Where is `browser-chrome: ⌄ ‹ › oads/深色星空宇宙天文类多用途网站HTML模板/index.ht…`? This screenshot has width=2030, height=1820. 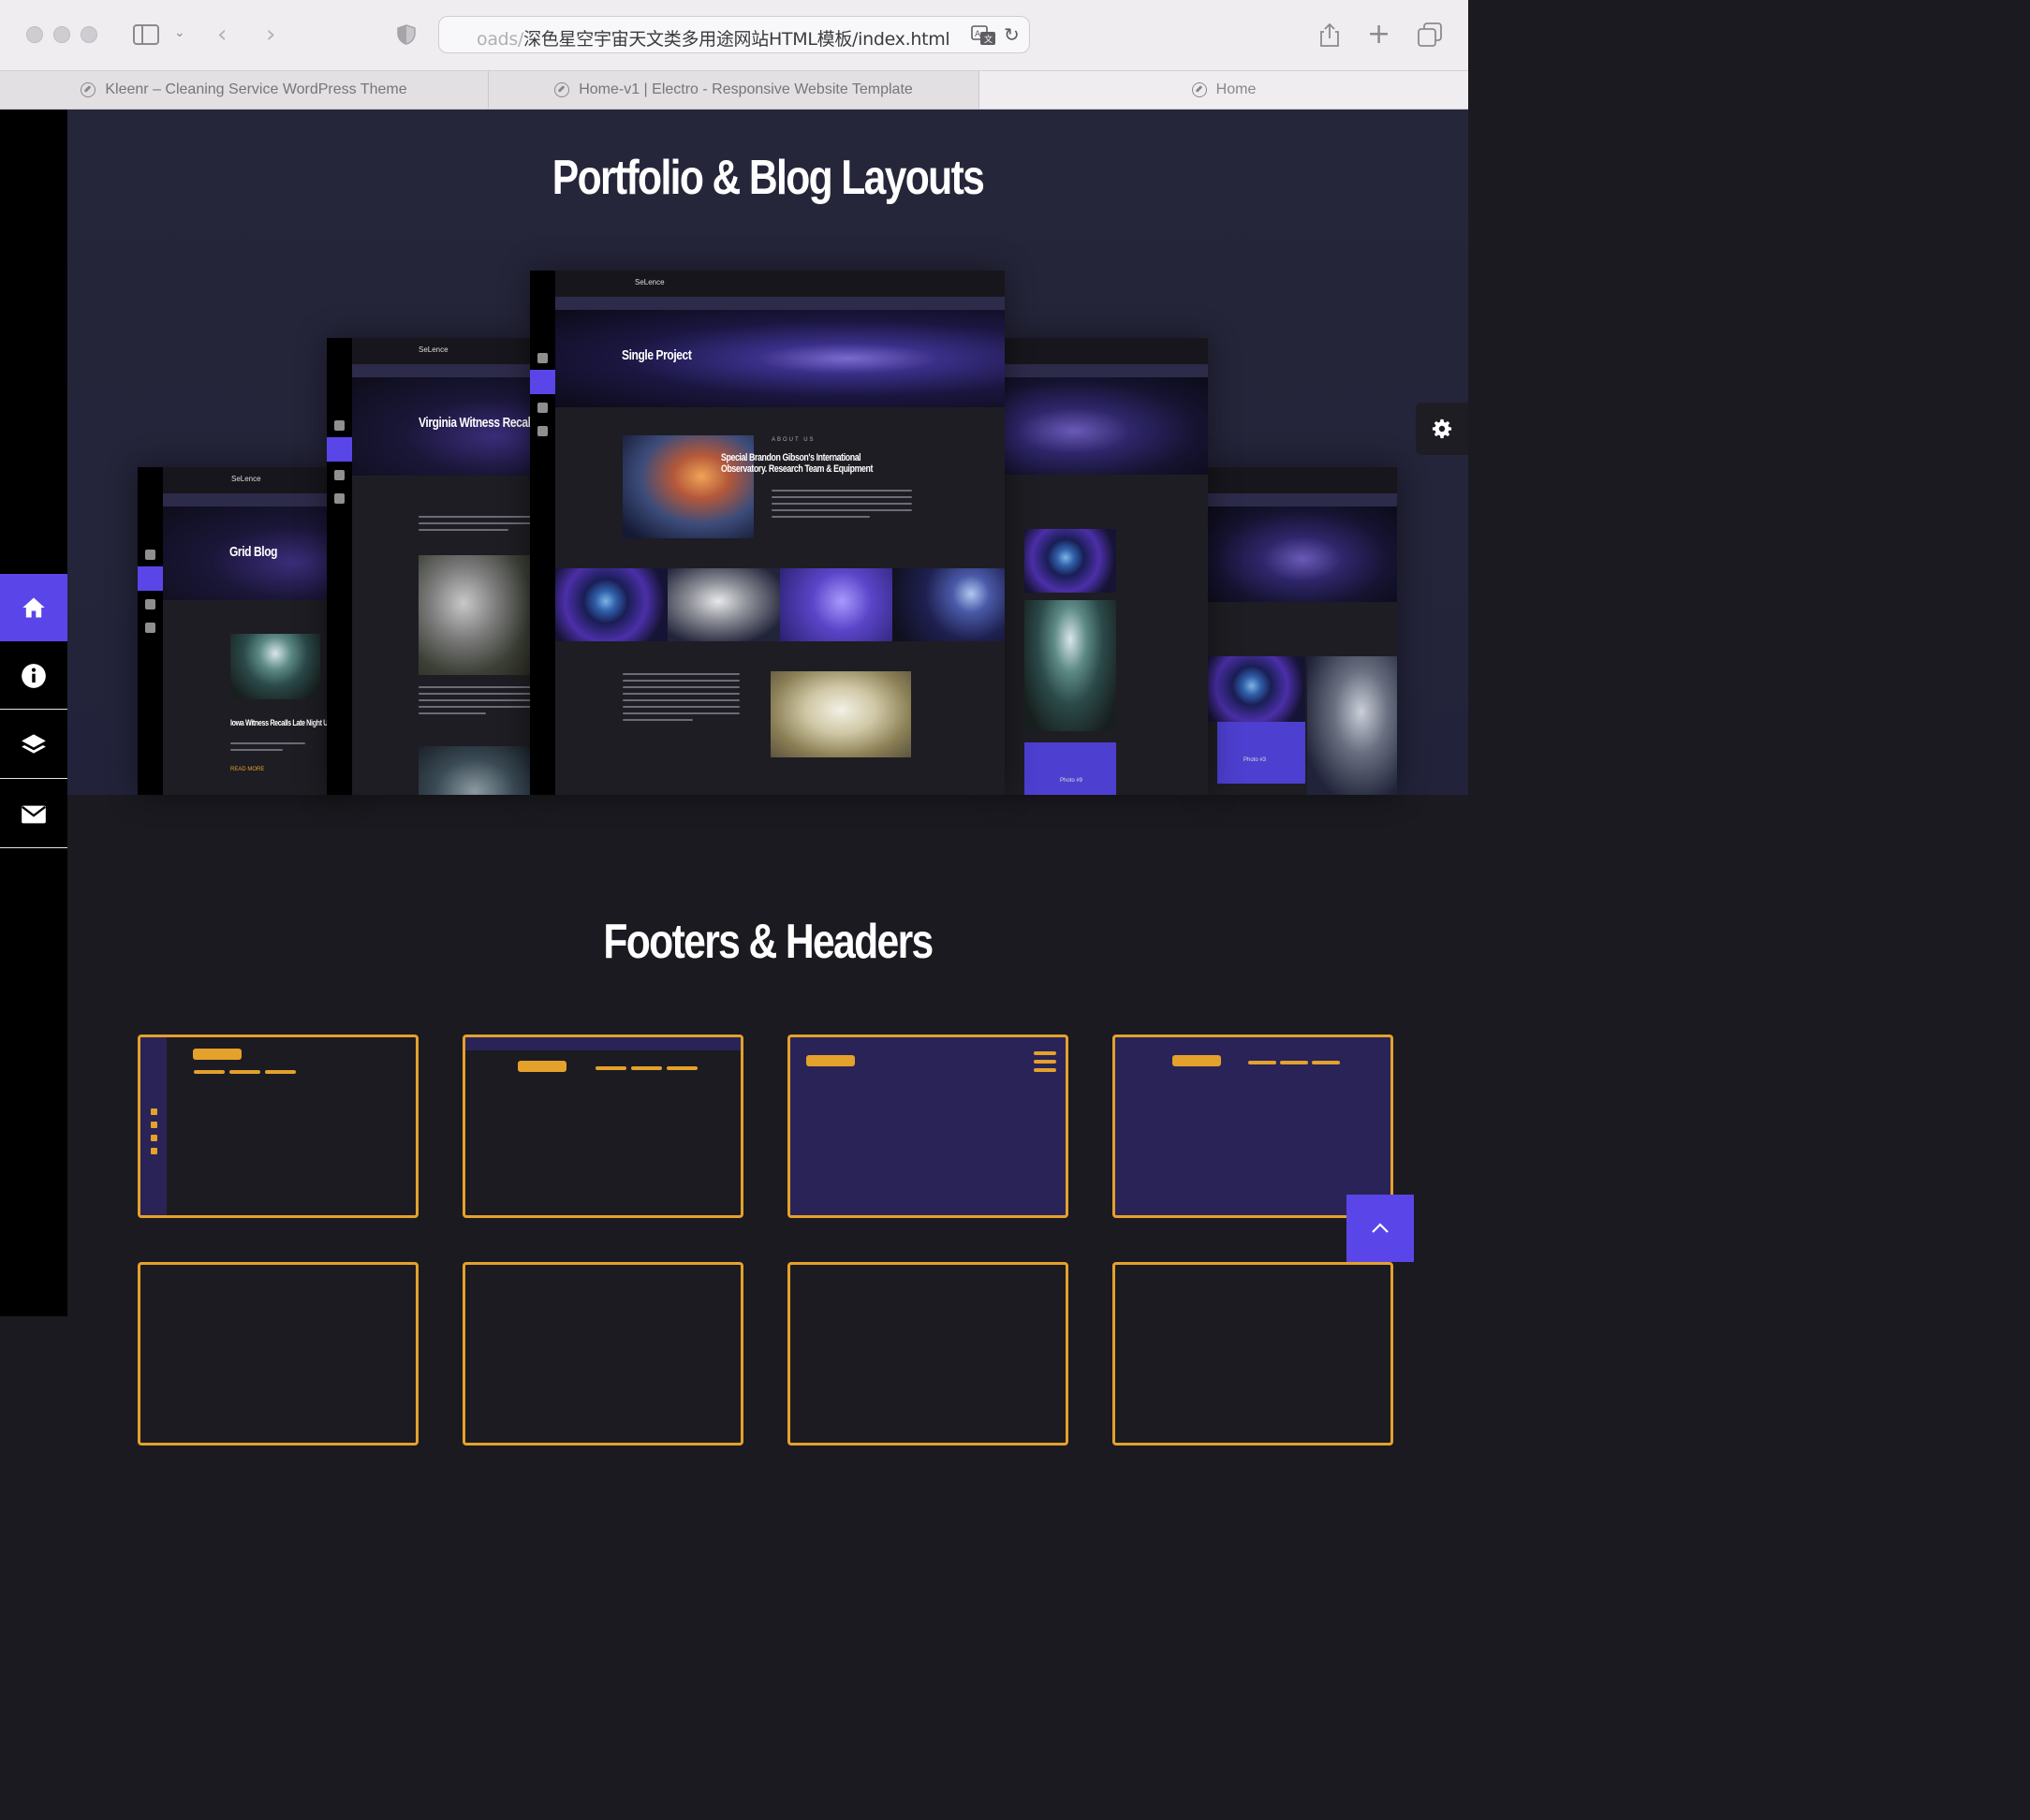 browser-chrome: ⌄ ‹ › oads/深色星空宇宙天文类多用途网站HTML模板/index.ht… is located at coordinates (734, 55).